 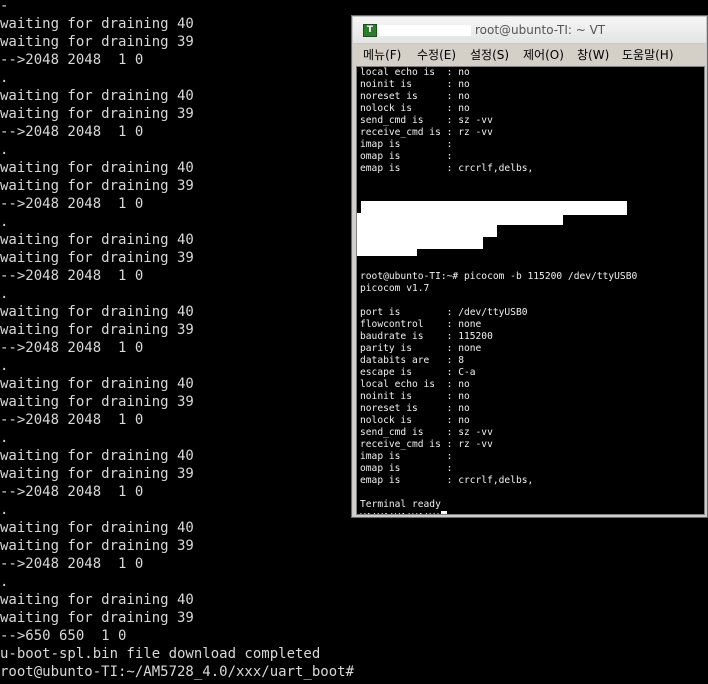 What do you see at coordinates (395, 288) in the screenshot?
I see `terminal-line: picocom v1.7` at bounding box center [395, 288].